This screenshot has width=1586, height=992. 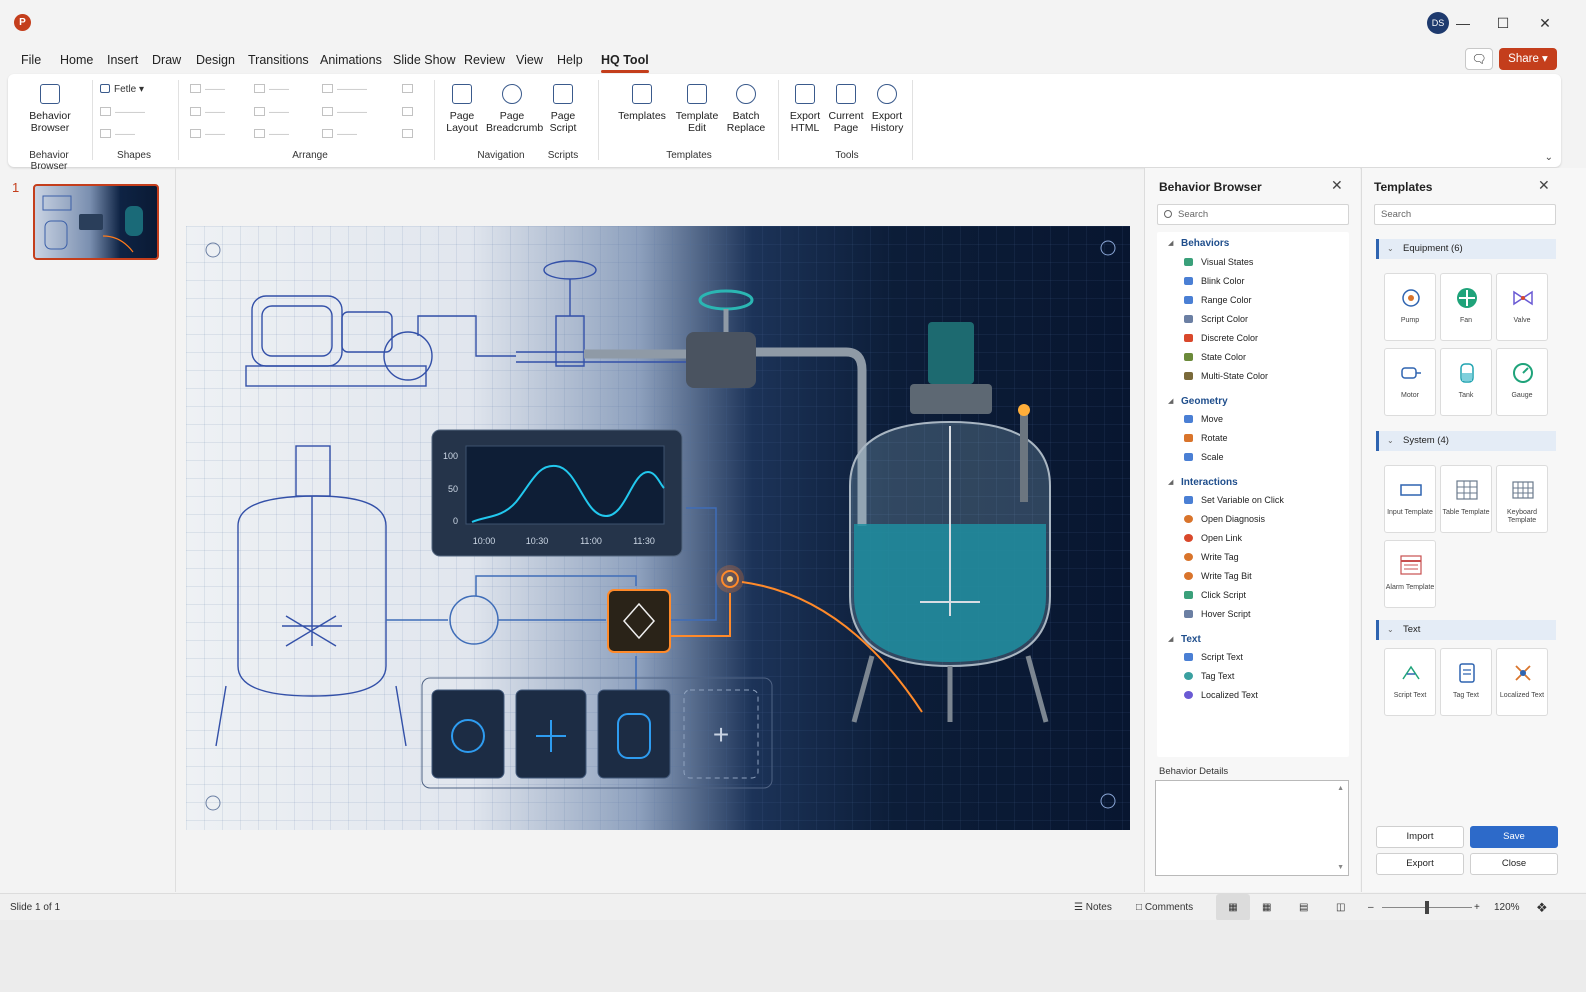 What do you see at coordinates (1203, 419) in the screenshot?
I see `behavior-move: Move` at bounding box center [1203, 419].